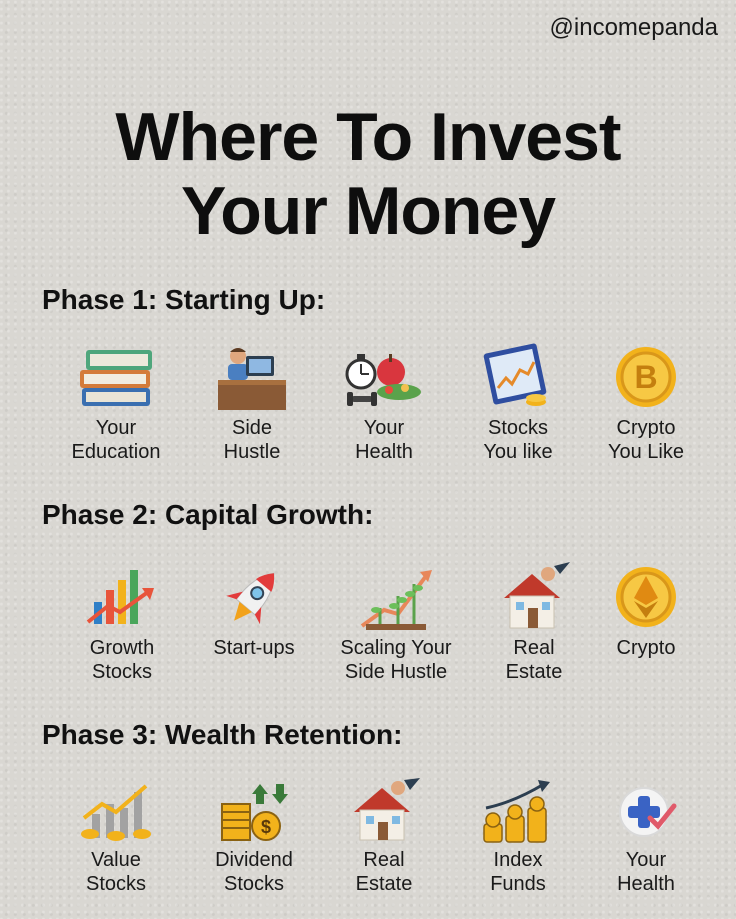 This screenshot has height=919, width=736. I want to click on phase-3-heading: Phase 3: Wealth Retention:, so click(222, 734).